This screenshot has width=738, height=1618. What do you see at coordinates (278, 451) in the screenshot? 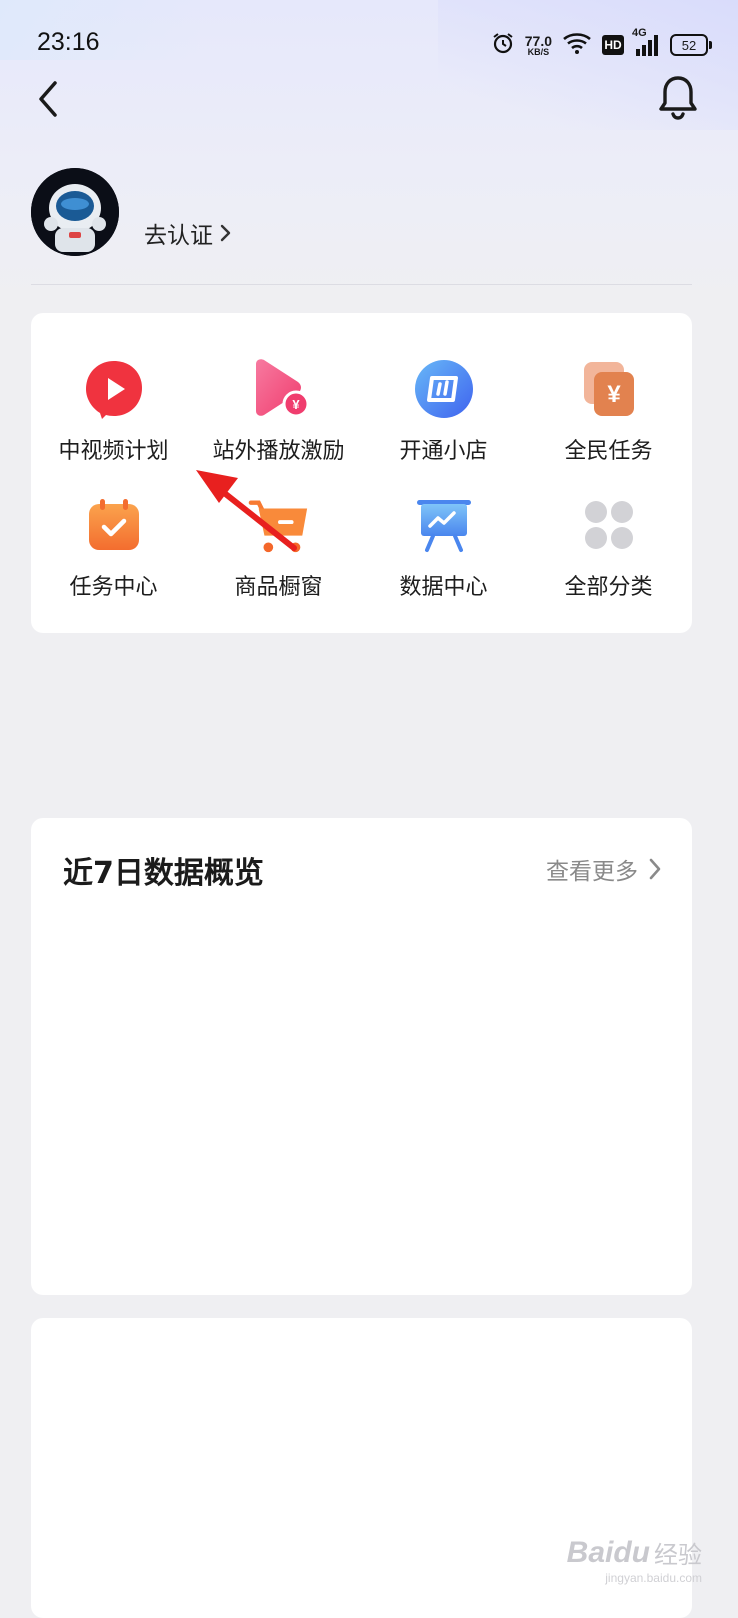
I see `tool-label: 站外播放激励` at bounding box center [278, 451].